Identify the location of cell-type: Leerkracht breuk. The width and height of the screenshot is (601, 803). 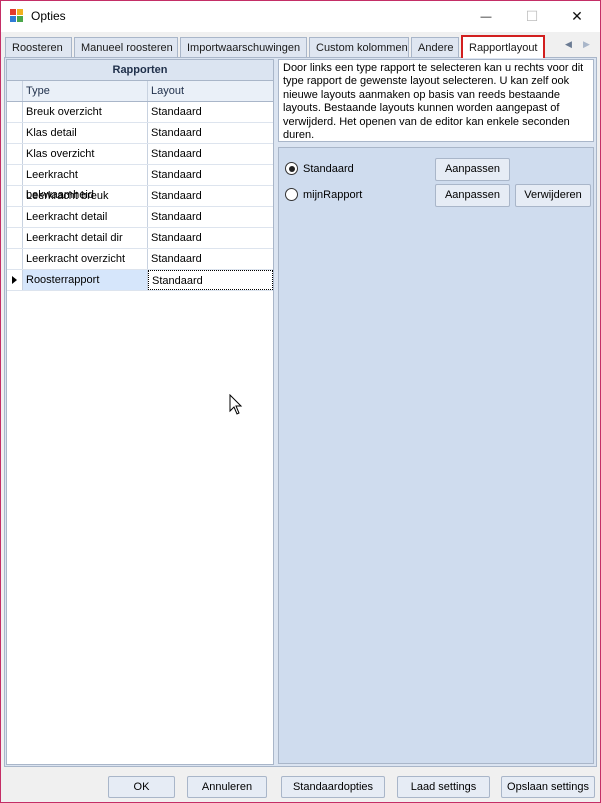
(85, 196).